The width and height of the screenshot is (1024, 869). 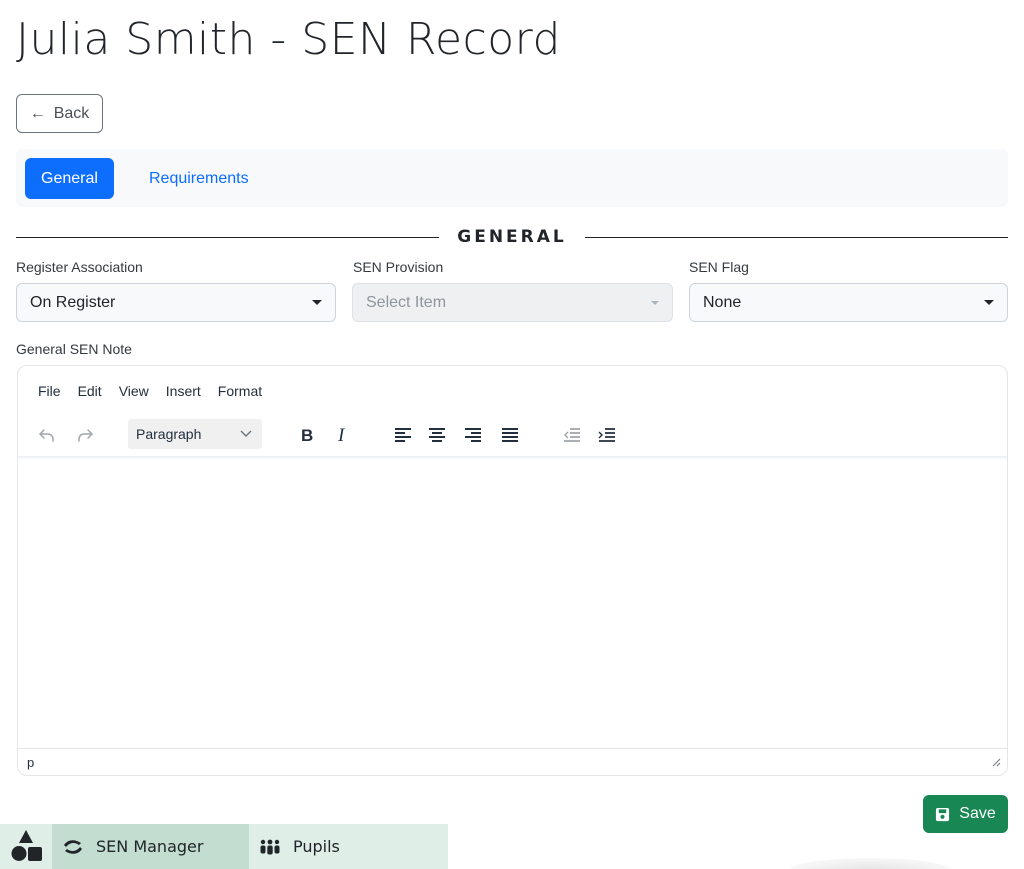 I want to click on save-button-label: Save, so click(x=977, y=813).